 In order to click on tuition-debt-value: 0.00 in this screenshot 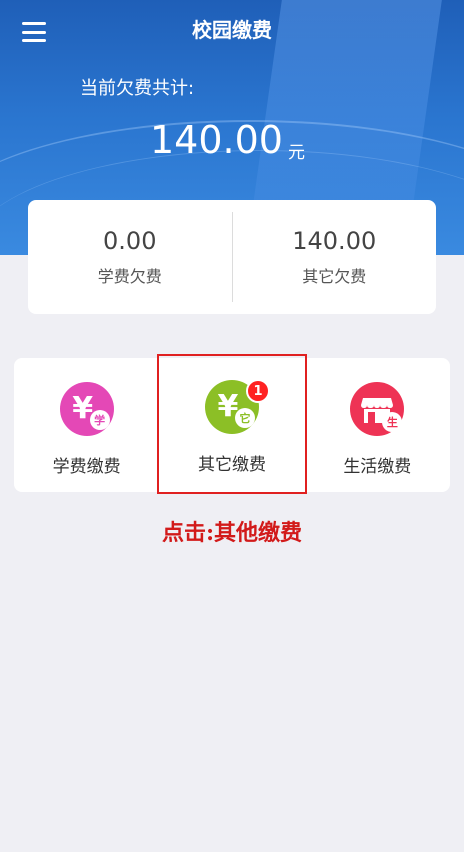, I will do `click(130, 241)`.